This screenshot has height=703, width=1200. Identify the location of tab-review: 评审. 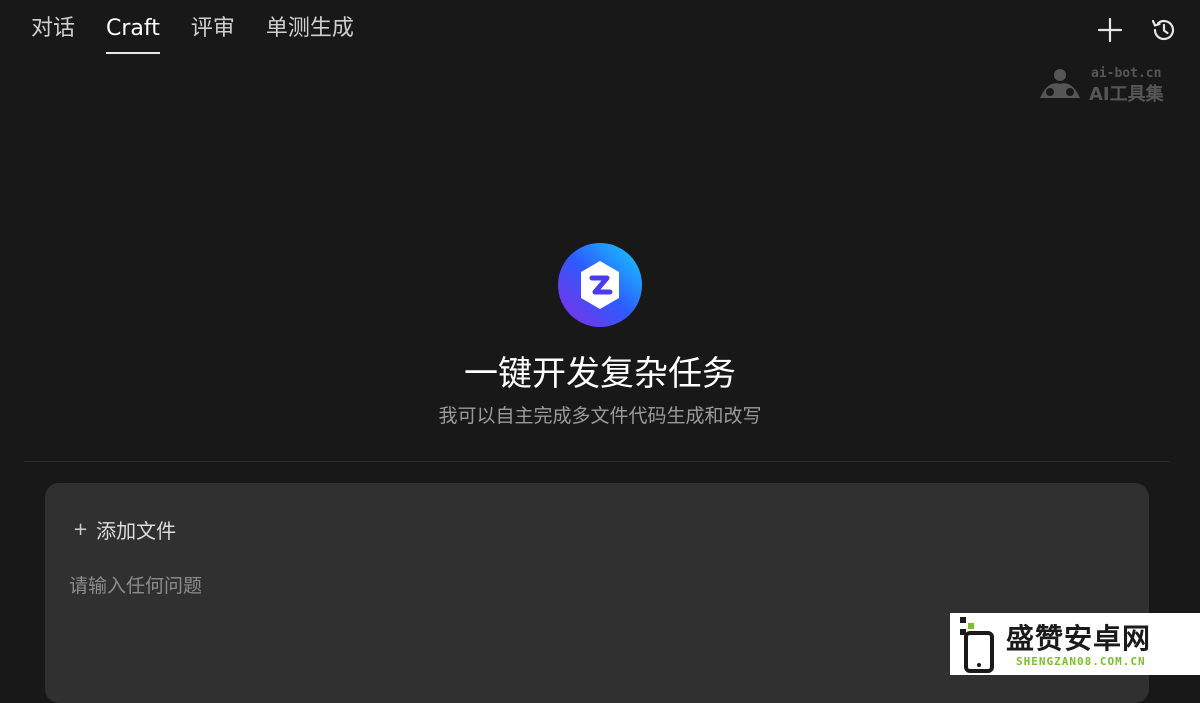
(213, 34).